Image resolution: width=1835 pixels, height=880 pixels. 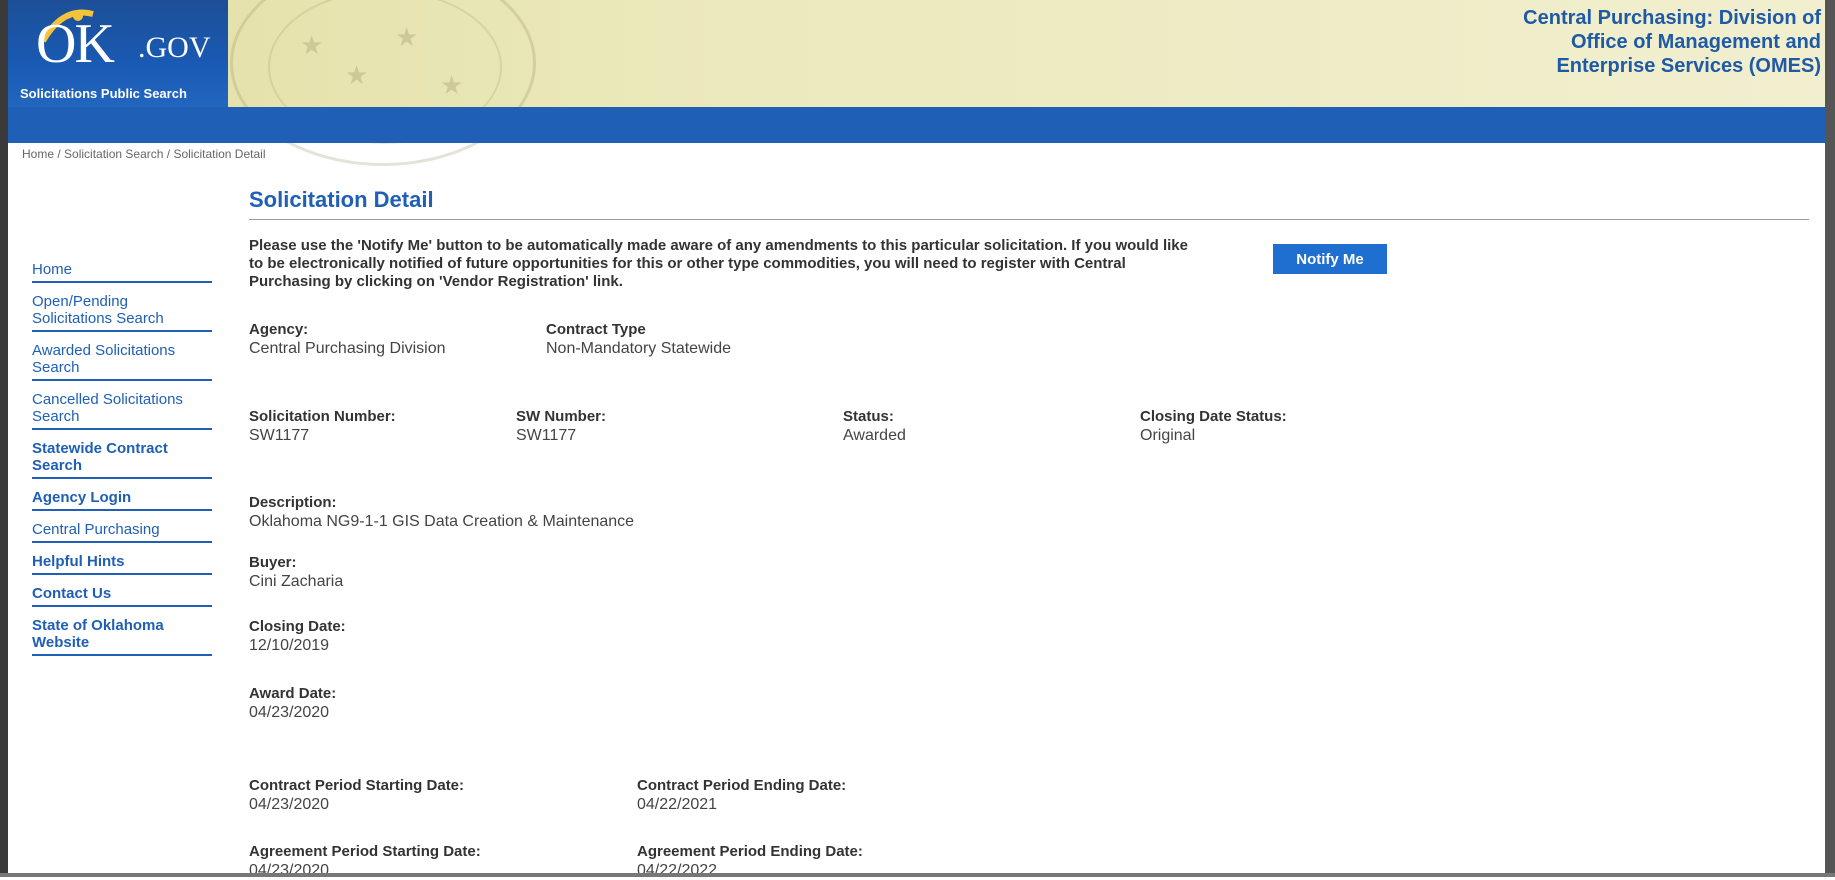 What do you see at coordinates (677, 870) in the screenshot?
I see `agreement-end-value: 04/22/2022` at bounding box center [677, 870].